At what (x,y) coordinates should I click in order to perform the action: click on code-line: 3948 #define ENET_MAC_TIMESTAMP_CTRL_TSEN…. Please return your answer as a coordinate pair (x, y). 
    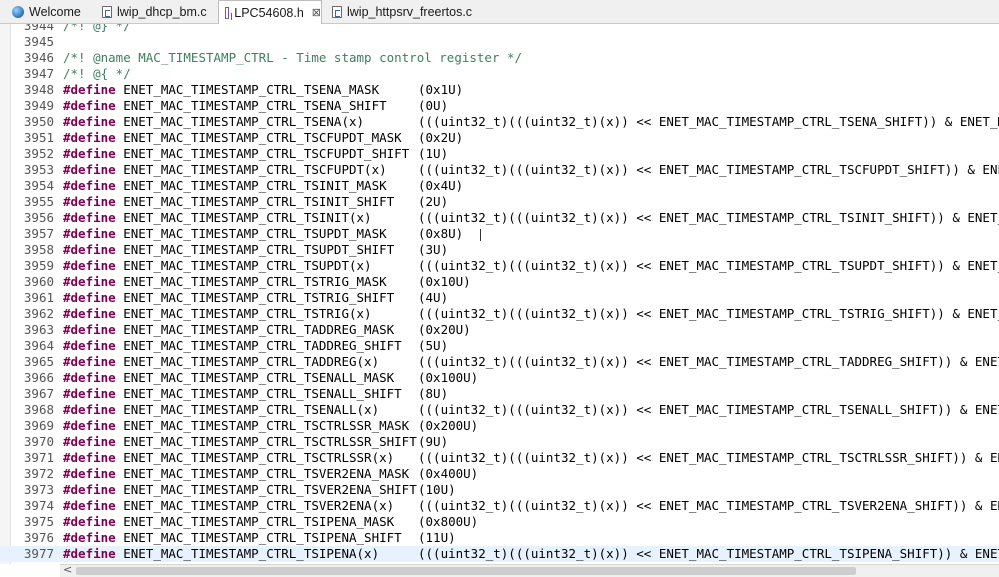
    Looking at the image, I should click on (499, 90).